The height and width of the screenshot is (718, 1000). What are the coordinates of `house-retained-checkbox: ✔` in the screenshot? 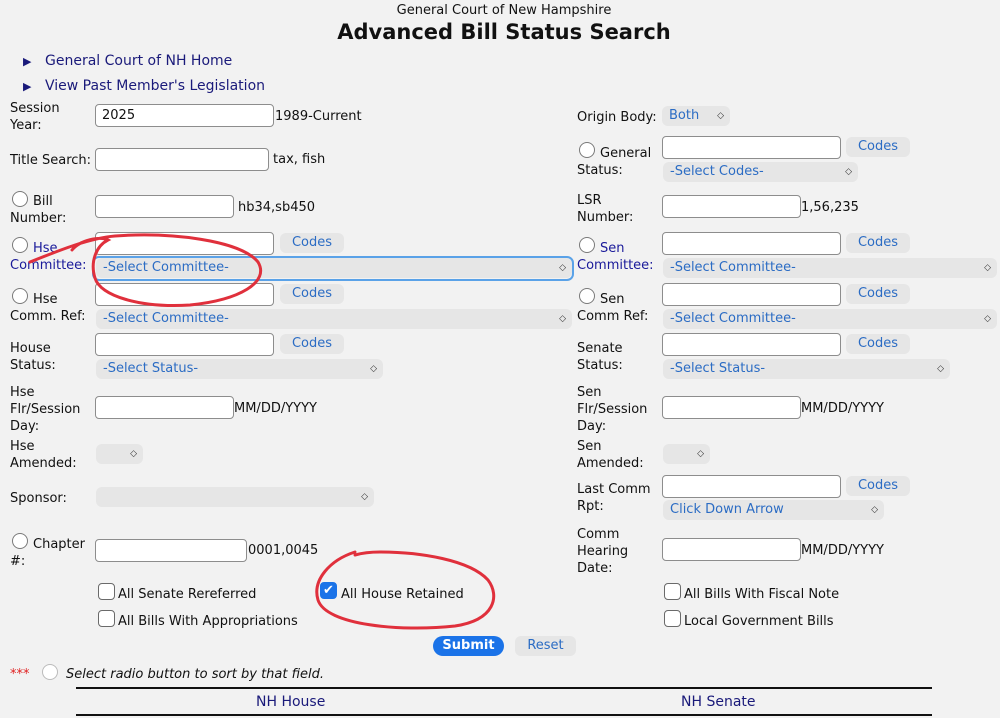 It's located at (328, 590).